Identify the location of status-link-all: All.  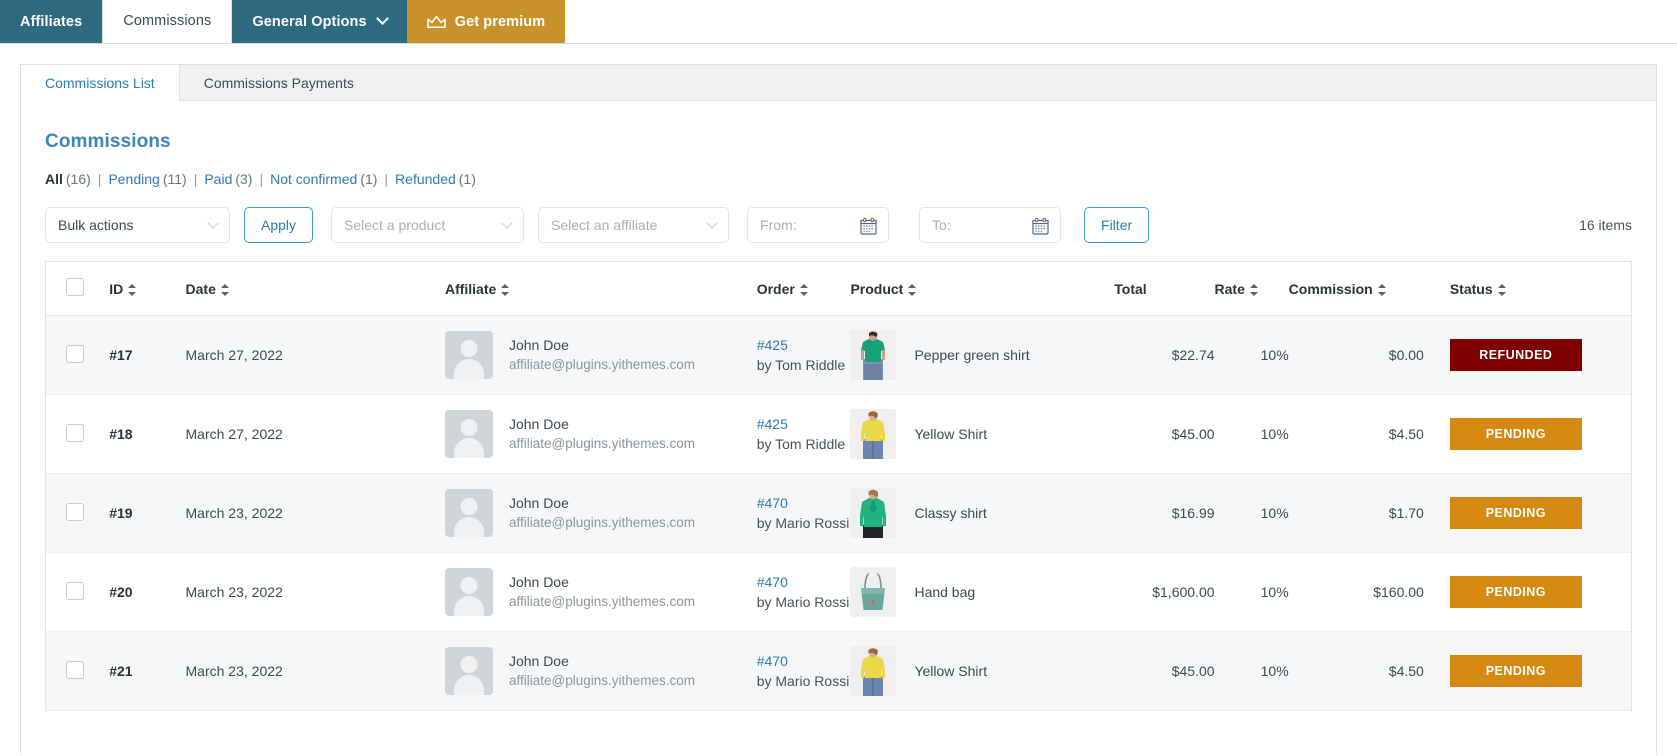
(54, 179).